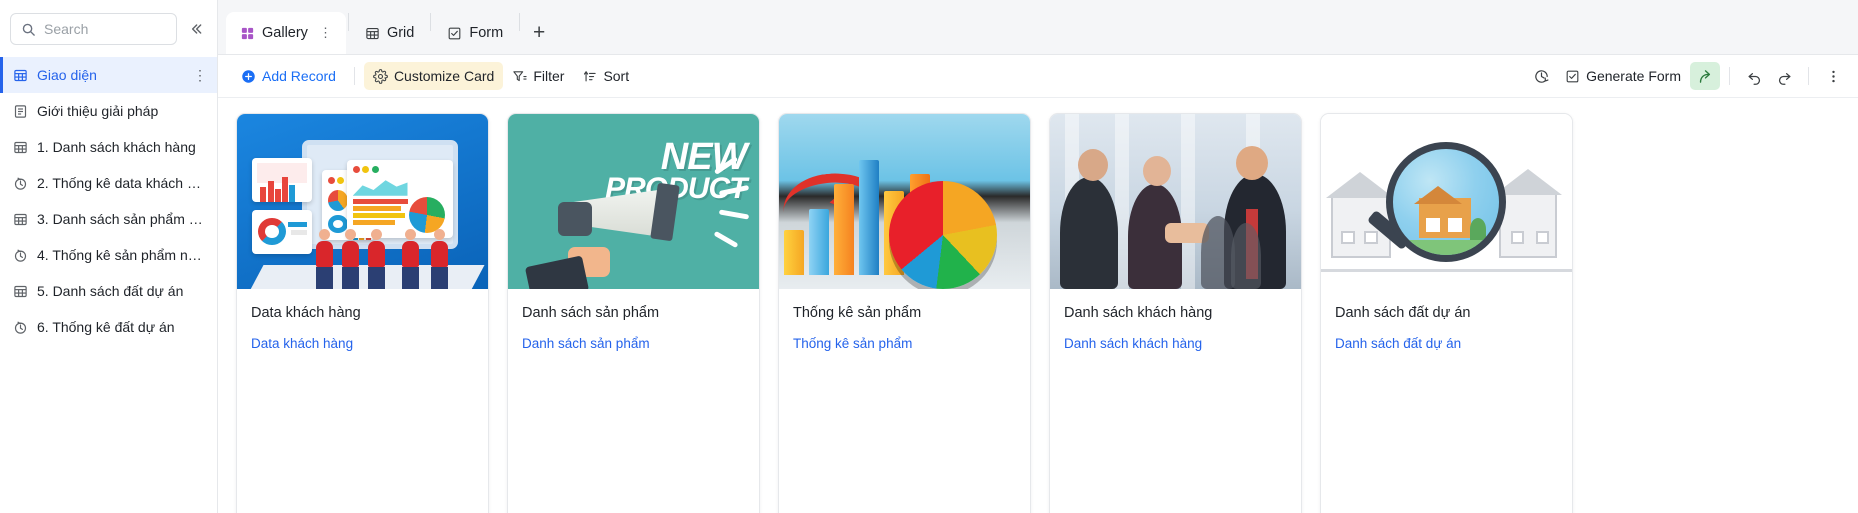 The image size is (1858, 513). What do you see at coordinates (196, 29) in the screenshot?
I see `collapse-sidebar-button` at bounding box center [196, 29].